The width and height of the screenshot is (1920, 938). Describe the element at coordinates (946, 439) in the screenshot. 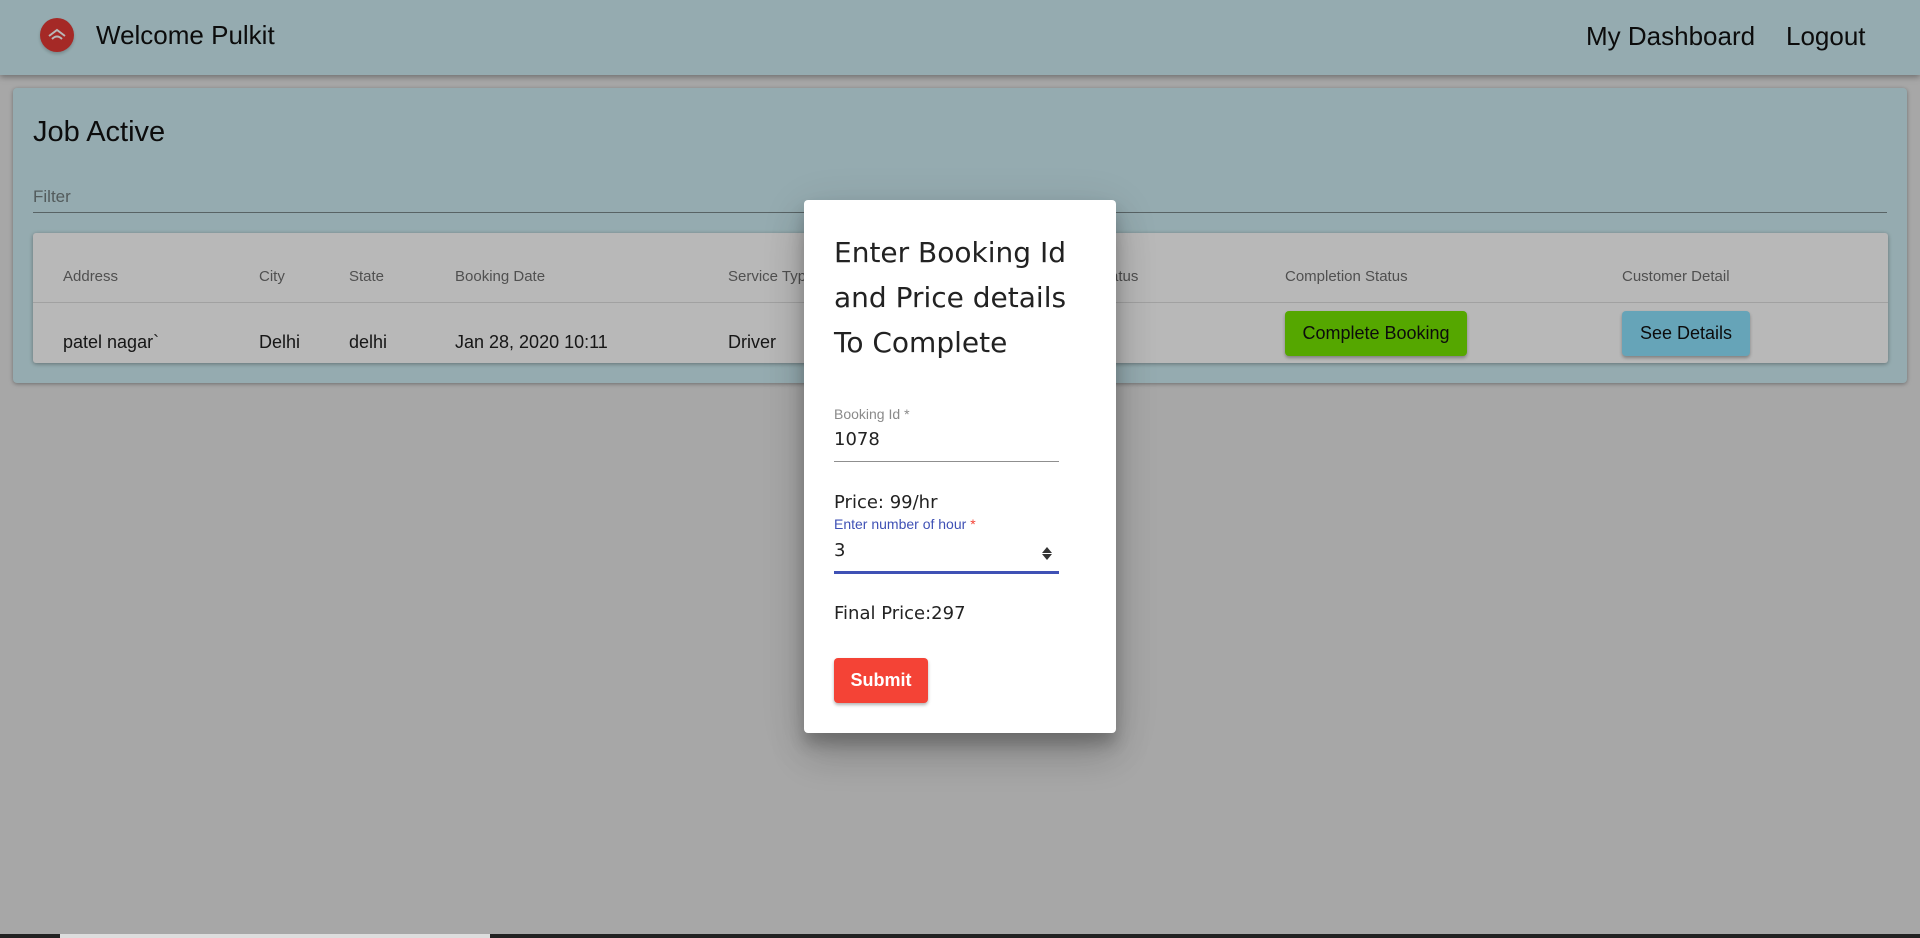

I see `booking-id-input` at that location.